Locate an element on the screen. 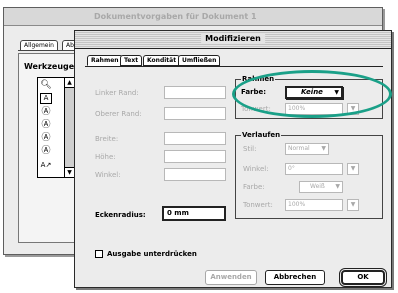 This screenshot has height=293, width=398. gradient-color-popup: Weiß ▼ is located at coordinates (321, 187).